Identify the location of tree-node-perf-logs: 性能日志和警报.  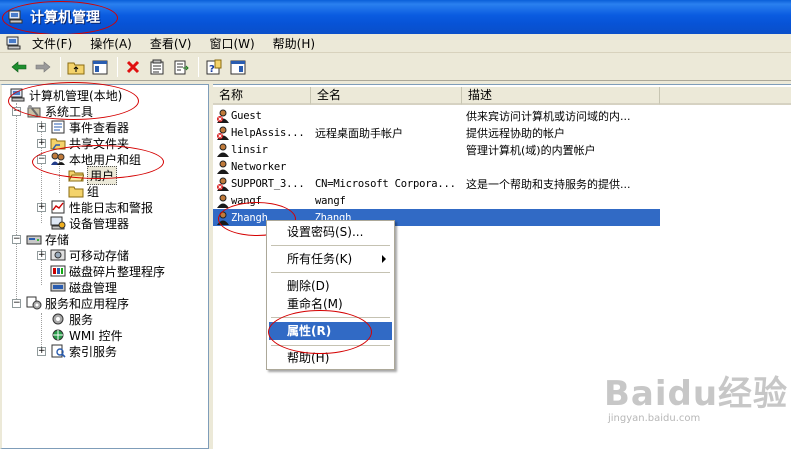
(101, 207).